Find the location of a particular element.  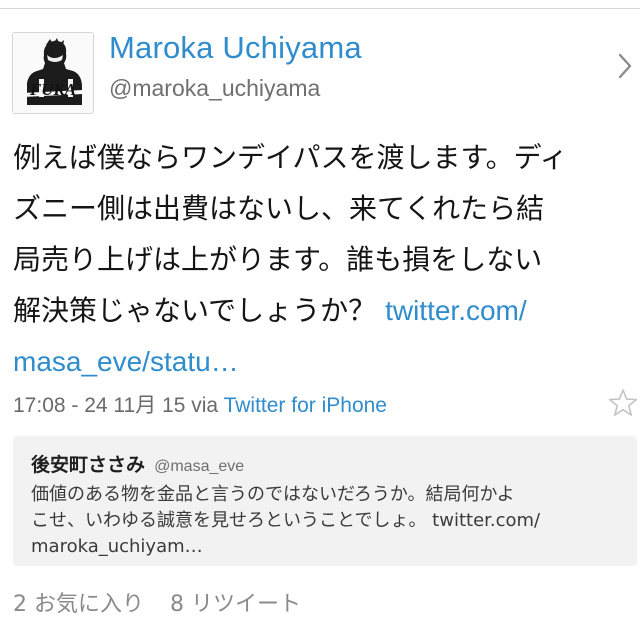

via-label: via is located at coordinates (205, 405).